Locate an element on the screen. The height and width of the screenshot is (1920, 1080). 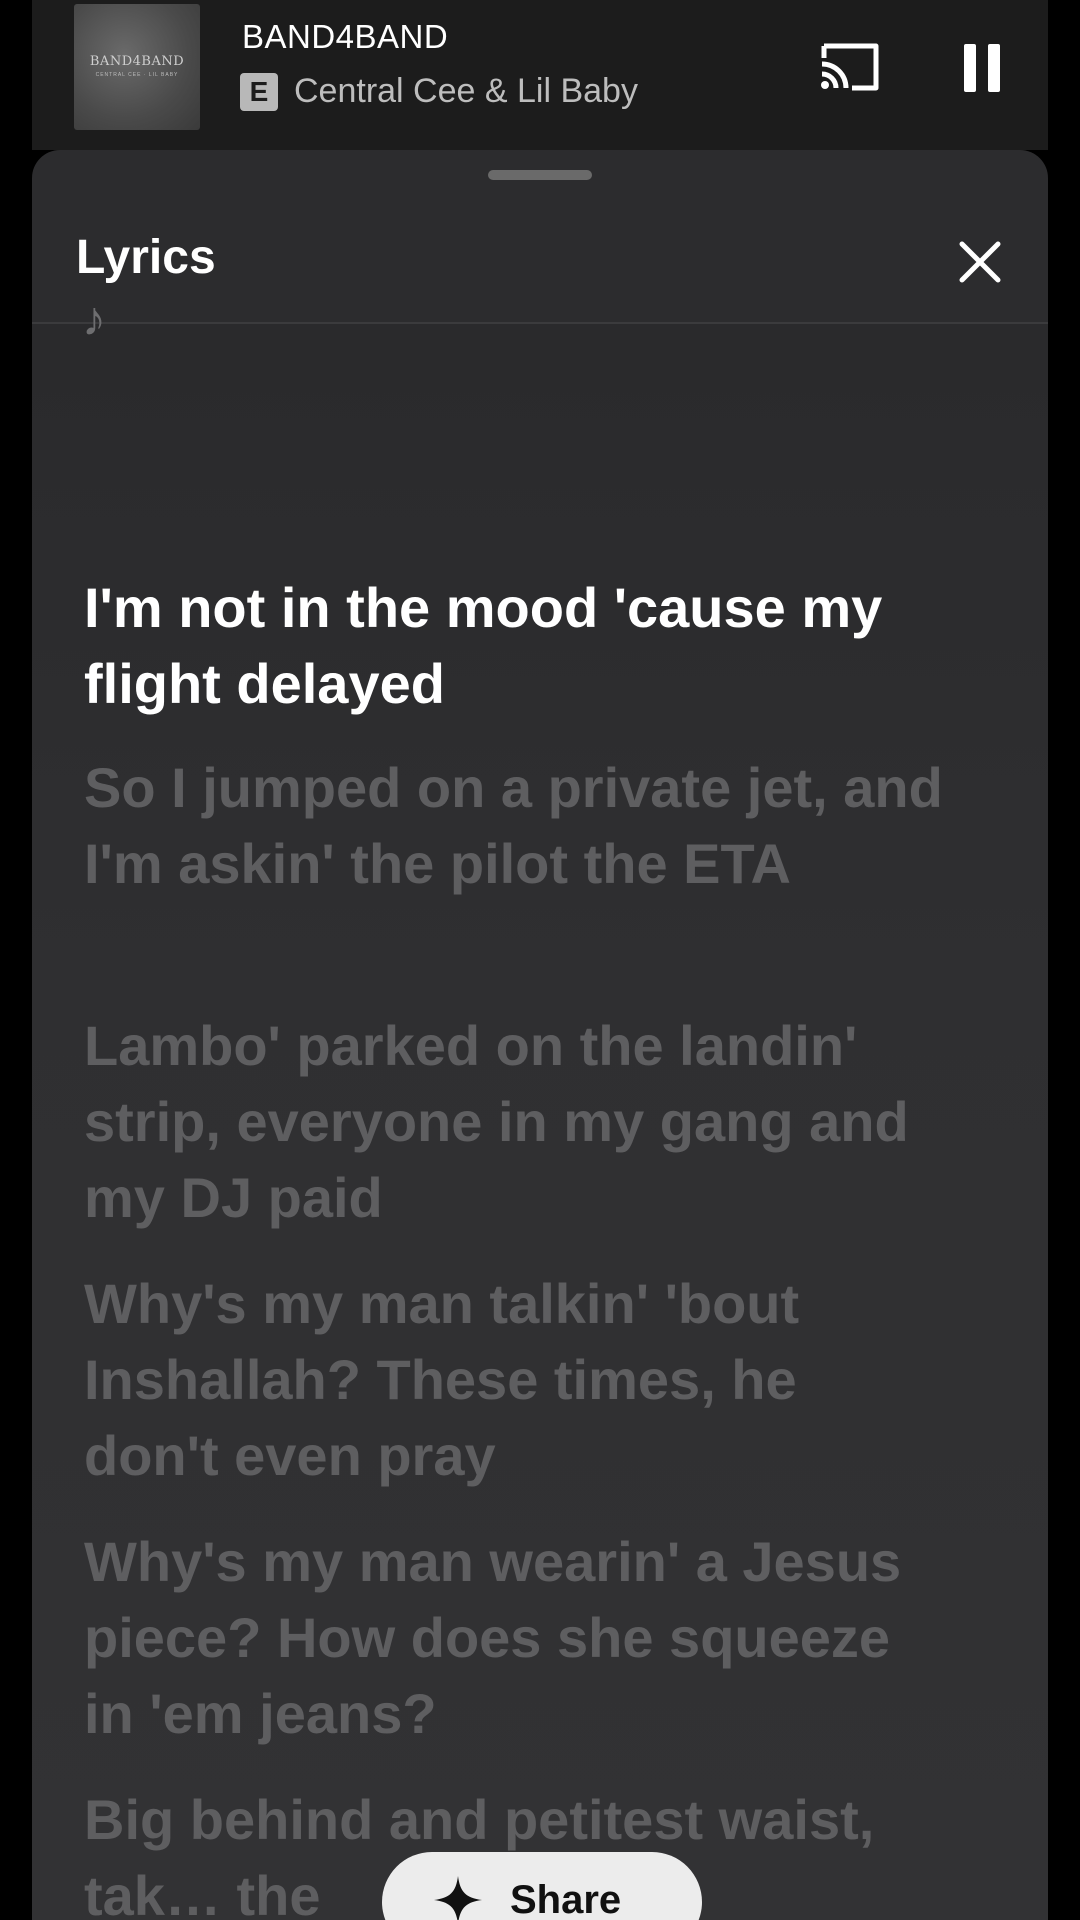
share-button: Share is located at coordinates (542, 1886).